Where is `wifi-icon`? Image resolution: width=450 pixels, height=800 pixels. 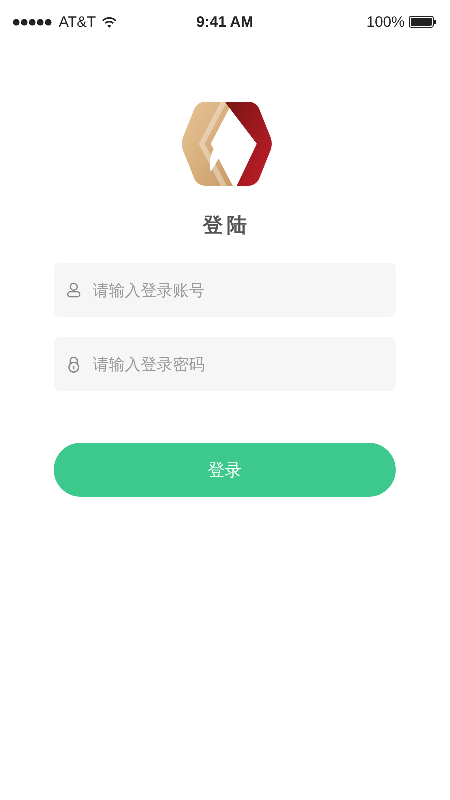
wifi-icon is located at coordinates (110, 22).